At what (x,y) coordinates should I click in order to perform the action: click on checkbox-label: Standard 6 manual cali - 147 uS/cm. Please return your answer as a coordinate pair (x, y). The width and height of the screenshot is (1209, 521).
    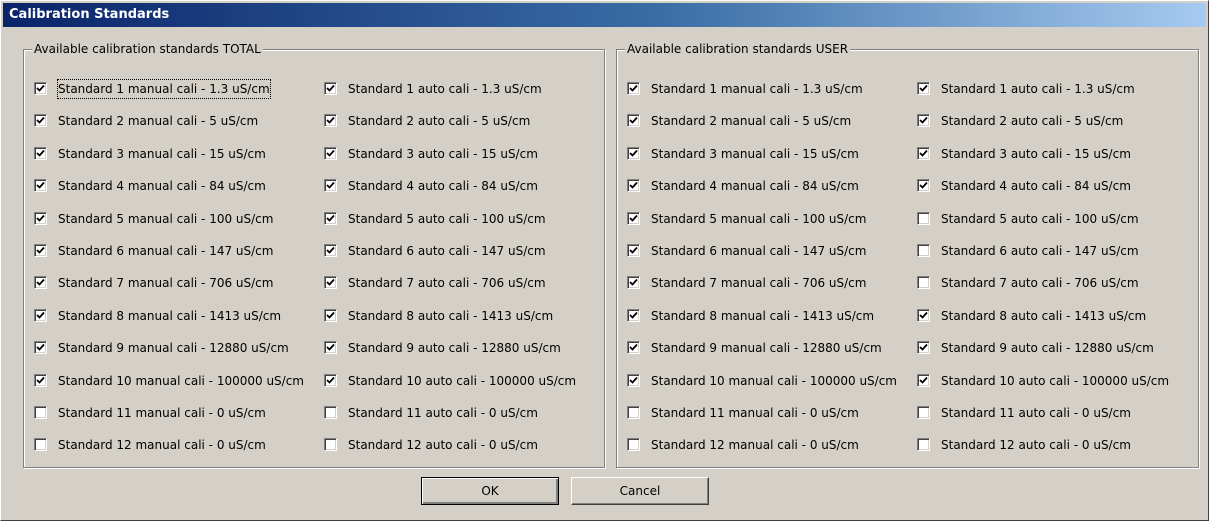
    Looking at the image, I should click on (166, 251).